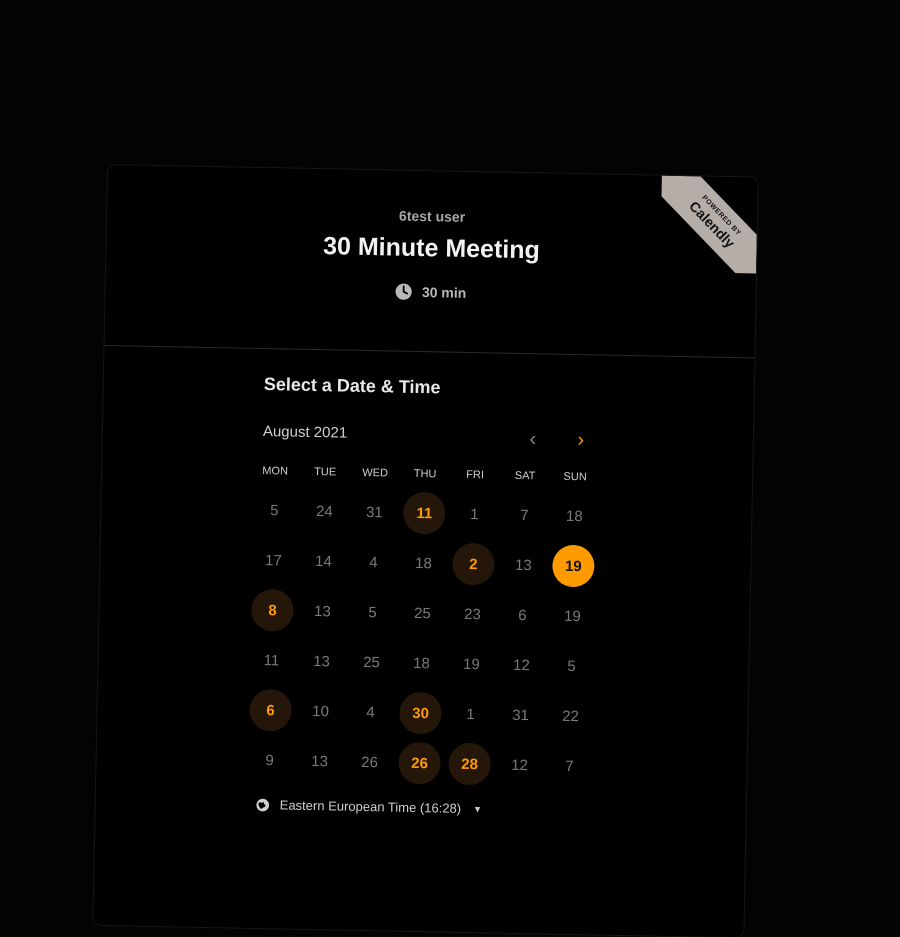 The width and height of the screenshot is (900, 937). I want to click on calendar-day: 19, so click(471, 664).